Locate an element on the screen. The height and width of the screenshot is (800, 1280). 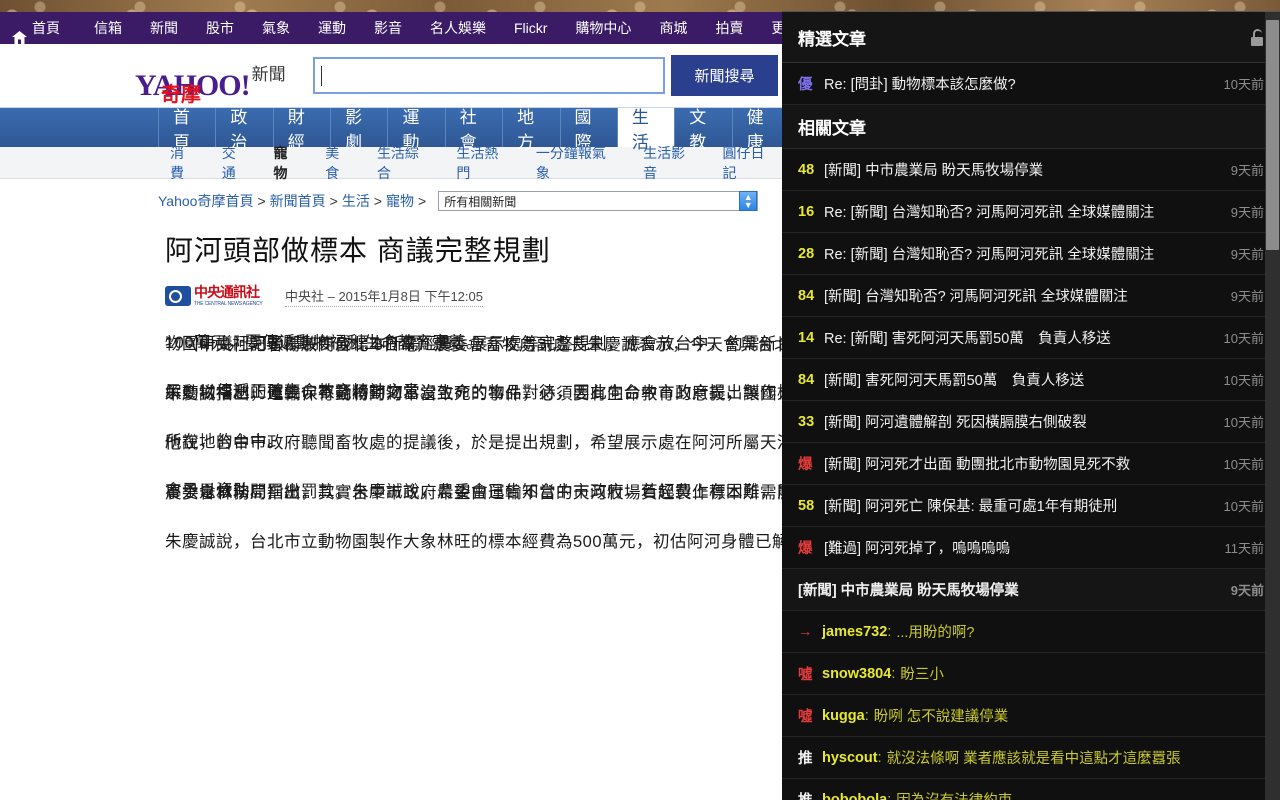
article-line: 所在地的台中。 is located at coordinates (224, 442).